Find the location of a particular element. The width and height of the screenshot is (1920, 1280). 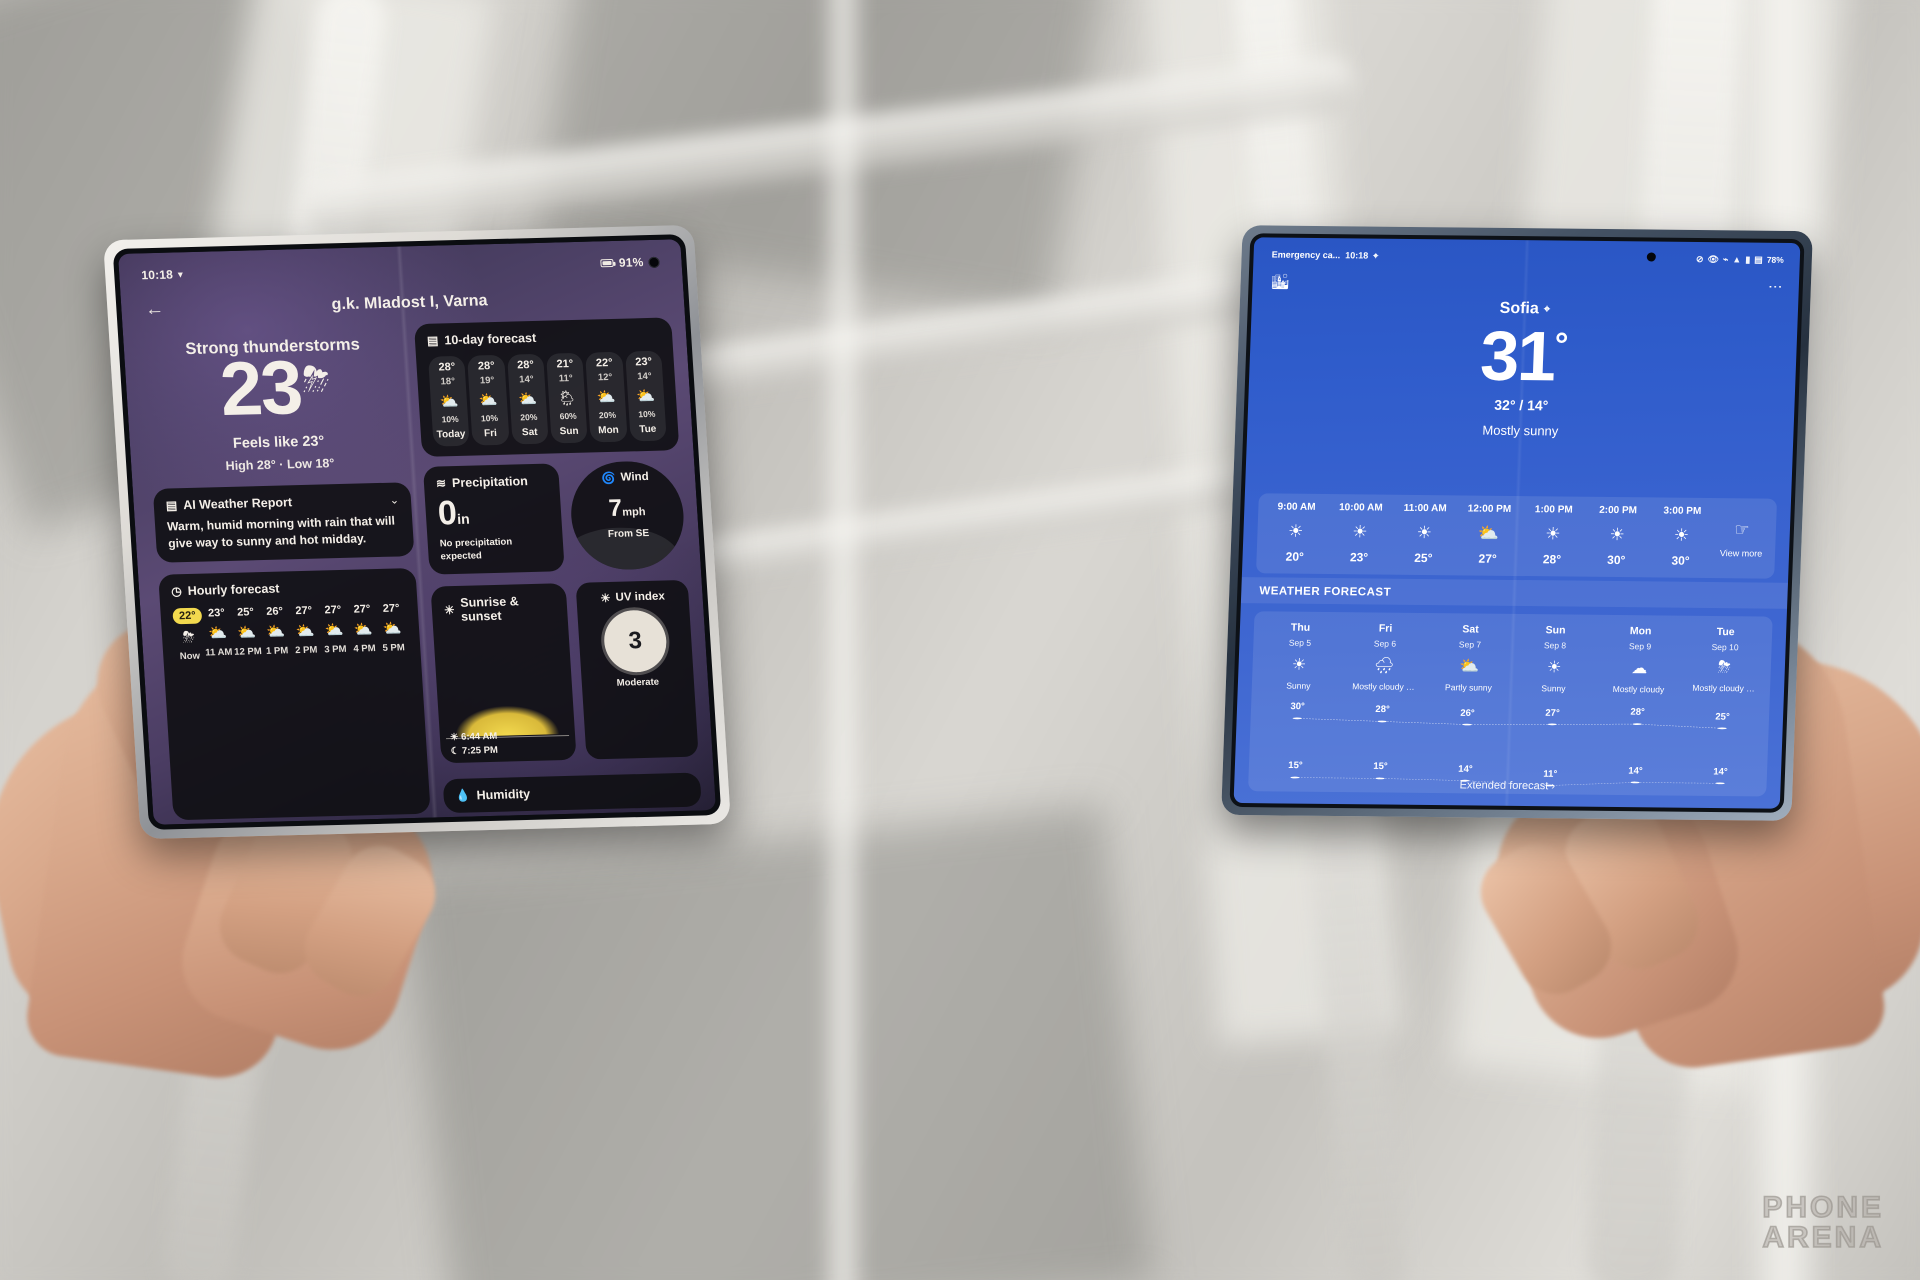

ai-report-title: AI Weather Report is located at coordinates (237, 504).